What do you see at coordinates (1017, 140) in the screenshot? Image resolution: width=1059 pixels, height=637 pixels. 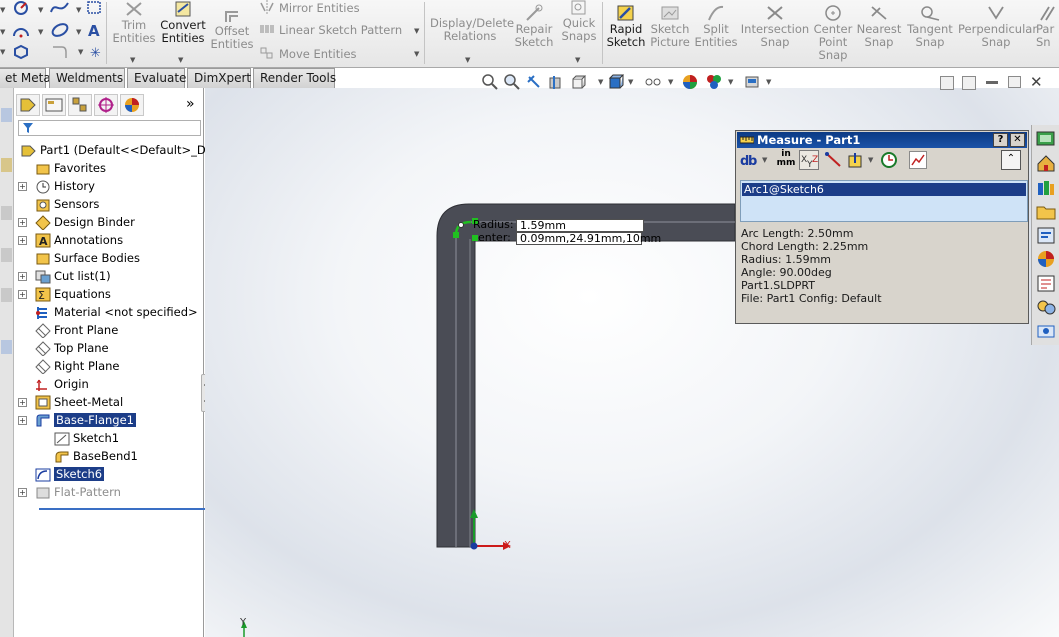 I see `close-button: ✕` at bounding box center [1017, 140].